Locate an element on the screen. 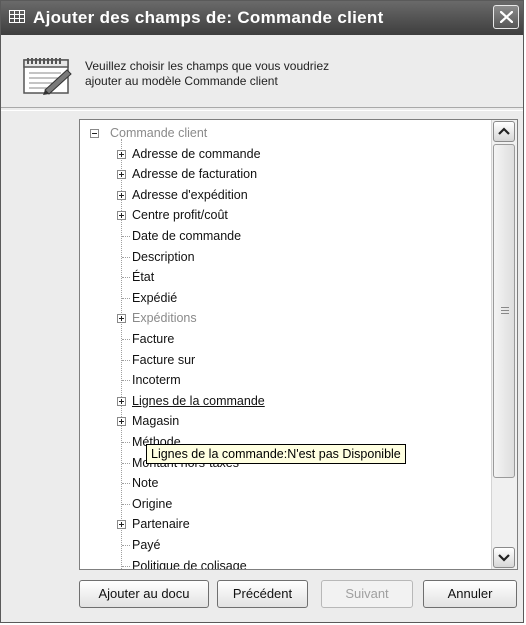 Image resolution: width=526 pixels, height=625 pixels. scroll-down-button is located at coordinates (504, 557).